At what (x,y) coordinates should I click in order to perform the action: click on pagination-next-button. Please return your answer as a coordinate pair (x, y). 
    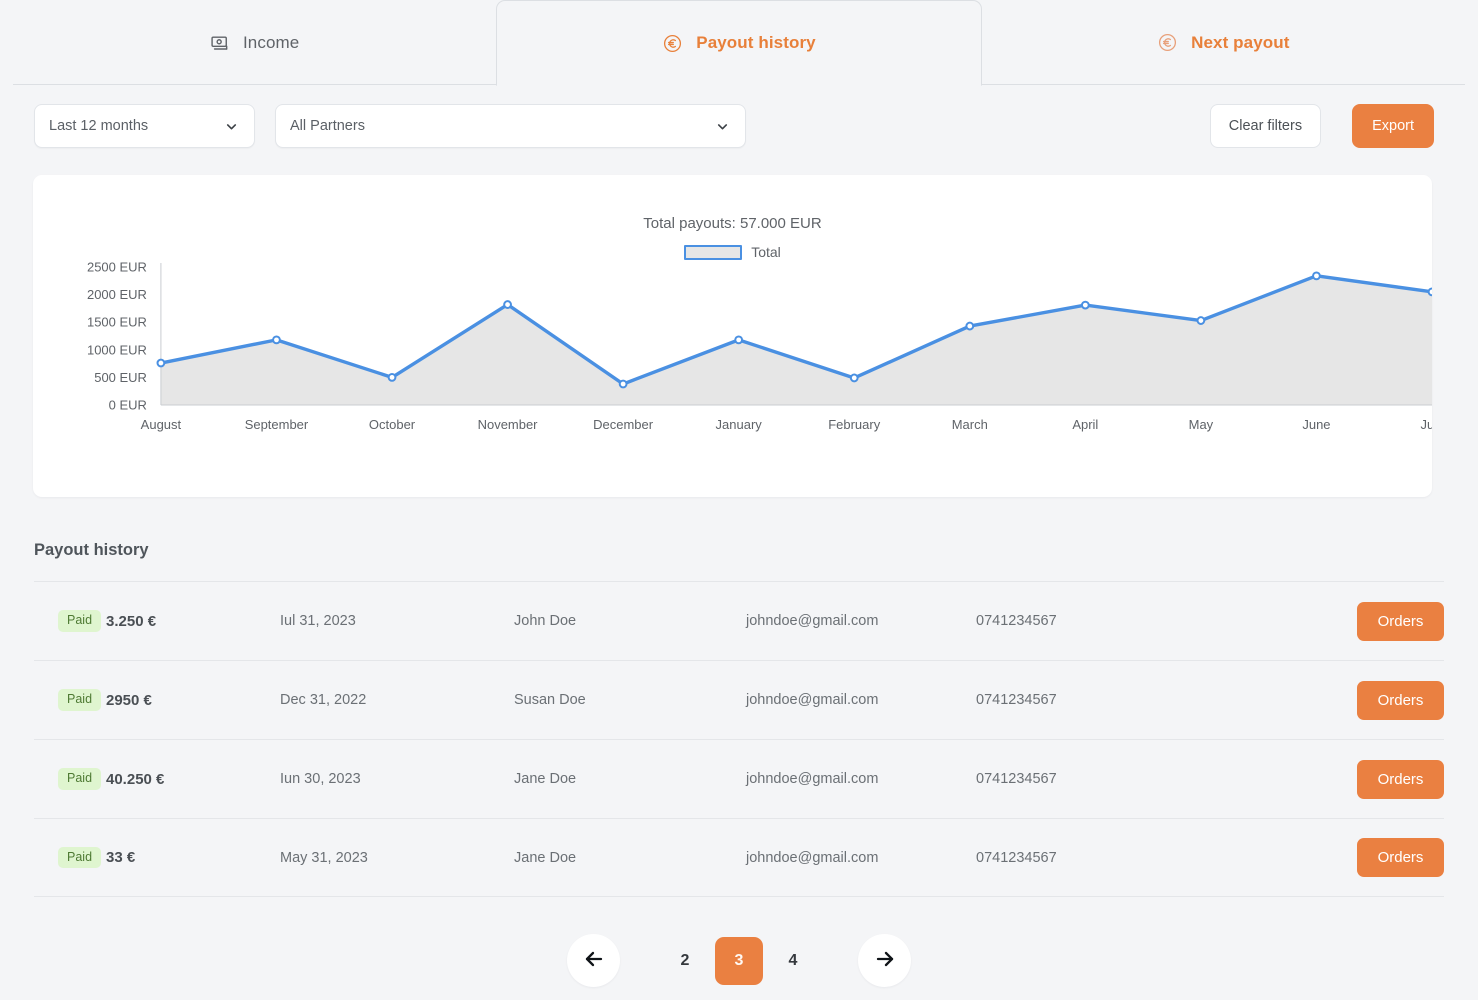
    Looking at the image, I should click on (884, 960).